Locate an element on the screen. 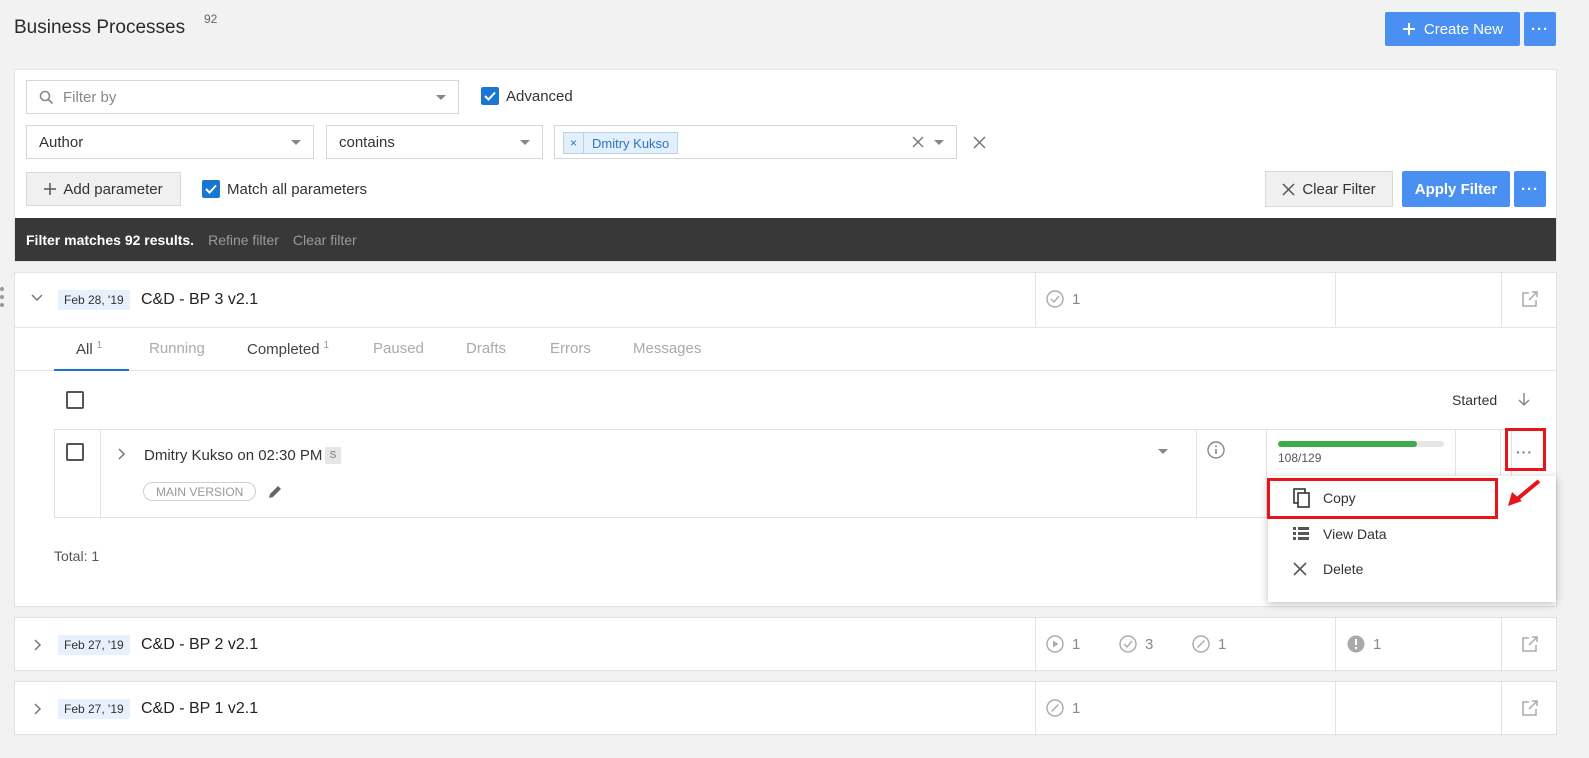 This screenshot has width=1589, height=758. total-count: Total: 1 is located at coordinates (77, 556).